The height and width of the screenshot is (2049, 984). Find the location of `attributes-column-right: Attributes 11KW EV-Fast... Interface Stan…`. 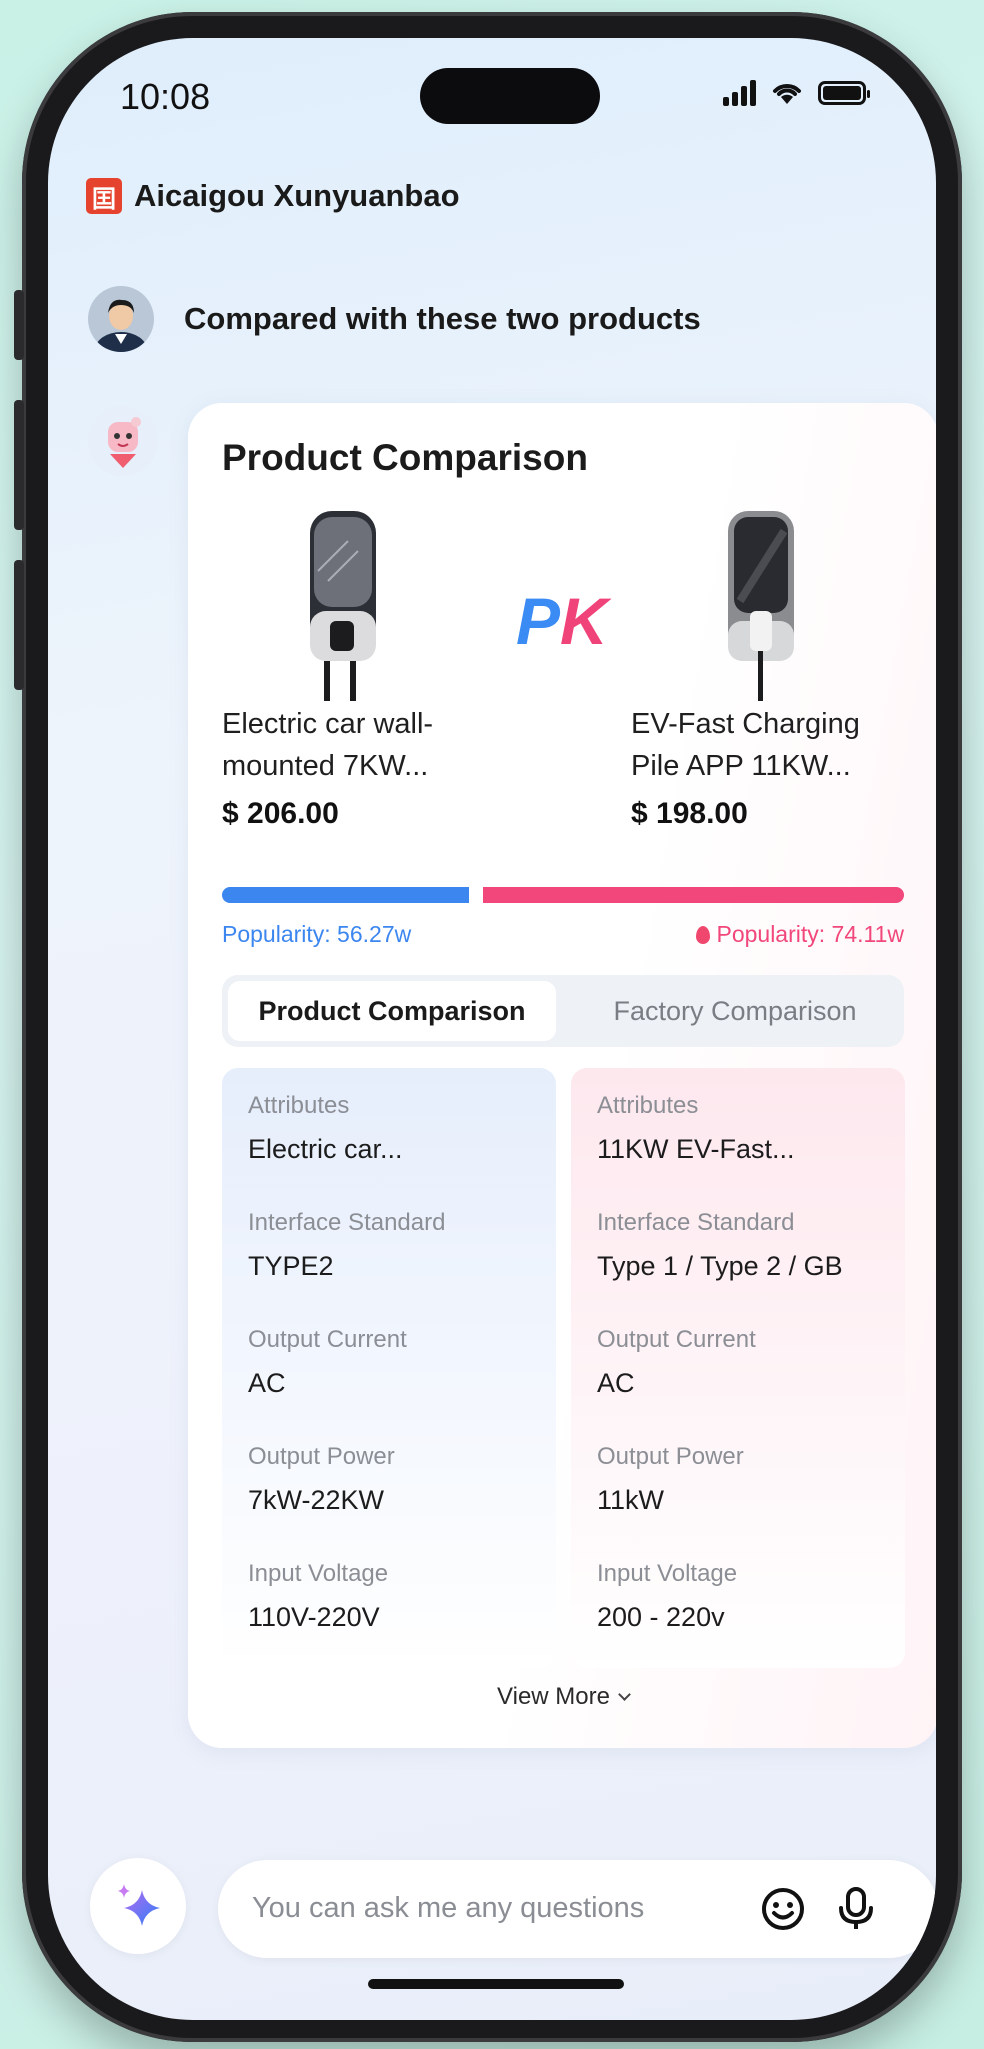

attributes-column-right: Attributes 11KW EV-Fast... Interface Stan… is located at coordinates (738, 1368).